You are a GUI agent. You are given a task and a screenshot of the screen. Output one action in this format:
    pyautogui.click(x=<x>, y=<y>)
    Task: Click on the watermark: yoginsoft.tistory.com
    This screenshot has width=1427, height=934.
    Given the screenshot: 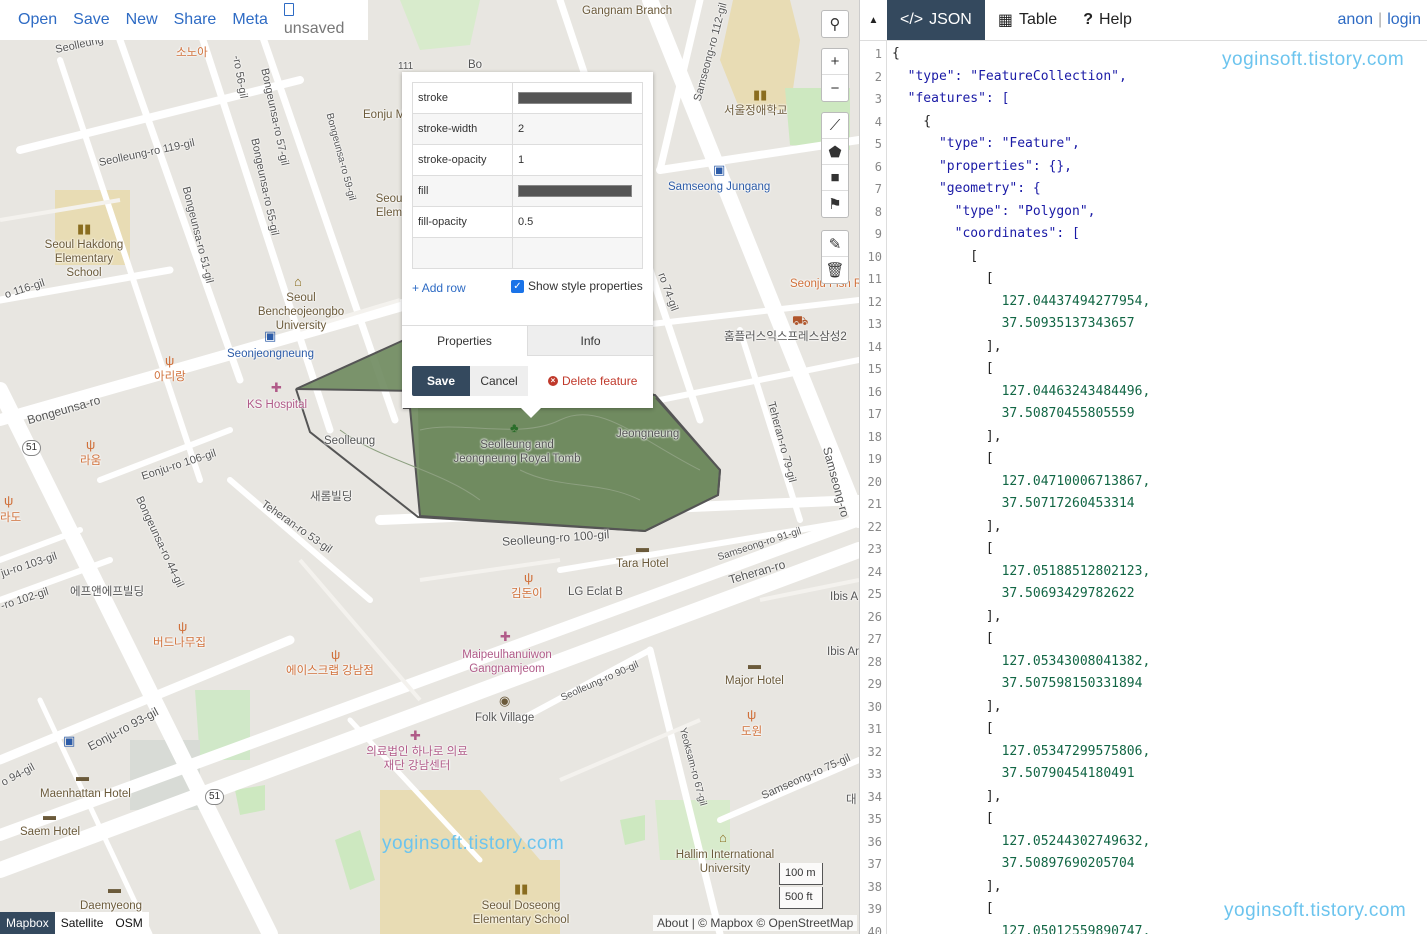 What is the action you would take?
    pyautogui.click(x=473, y=843)
    